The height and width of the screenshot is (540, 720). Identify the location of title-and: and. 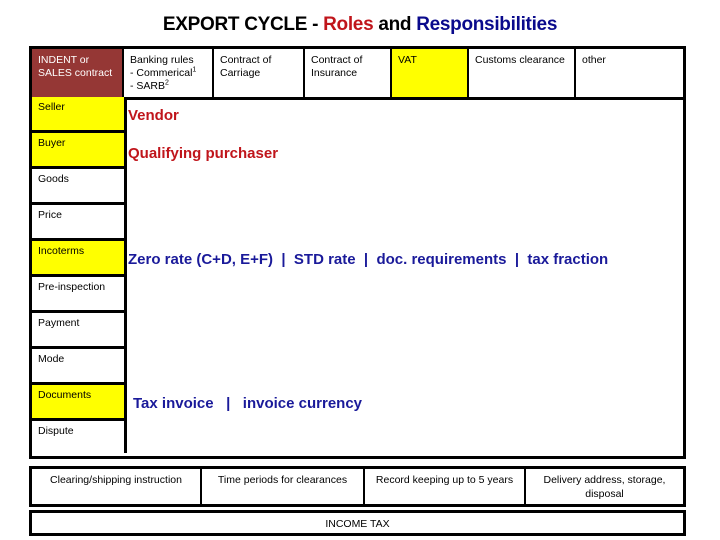
(395, 24).